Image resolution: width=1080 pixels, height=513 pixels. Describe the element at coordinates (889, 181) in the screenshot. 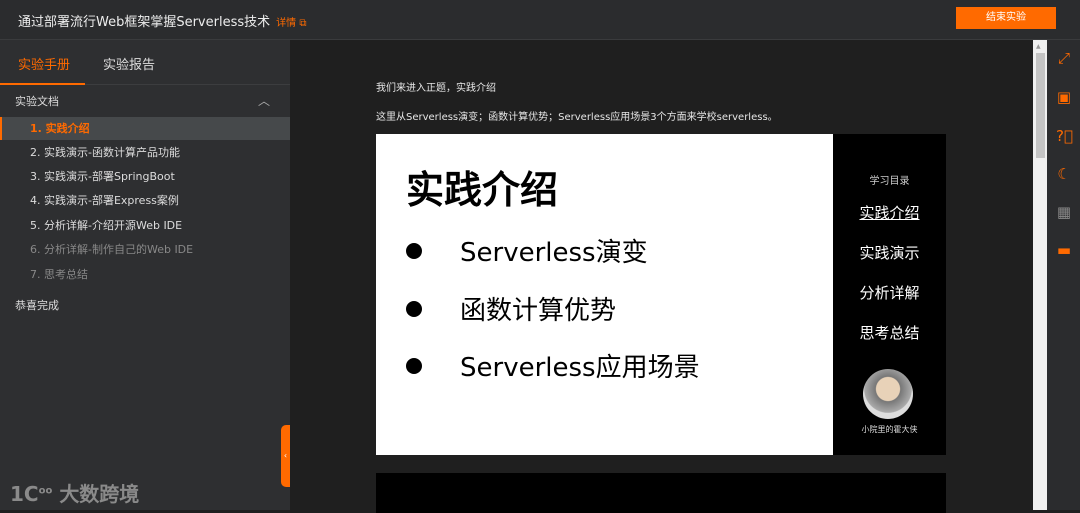

I see `toc-heading: 学习目录` at that location.